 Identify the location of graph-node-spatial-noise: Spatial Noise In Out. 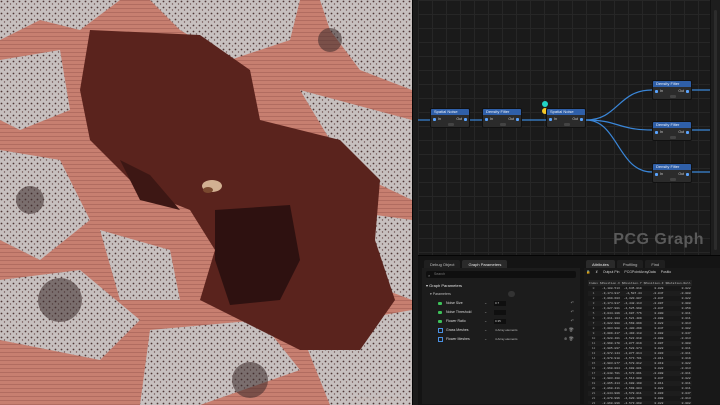
(450, 118).